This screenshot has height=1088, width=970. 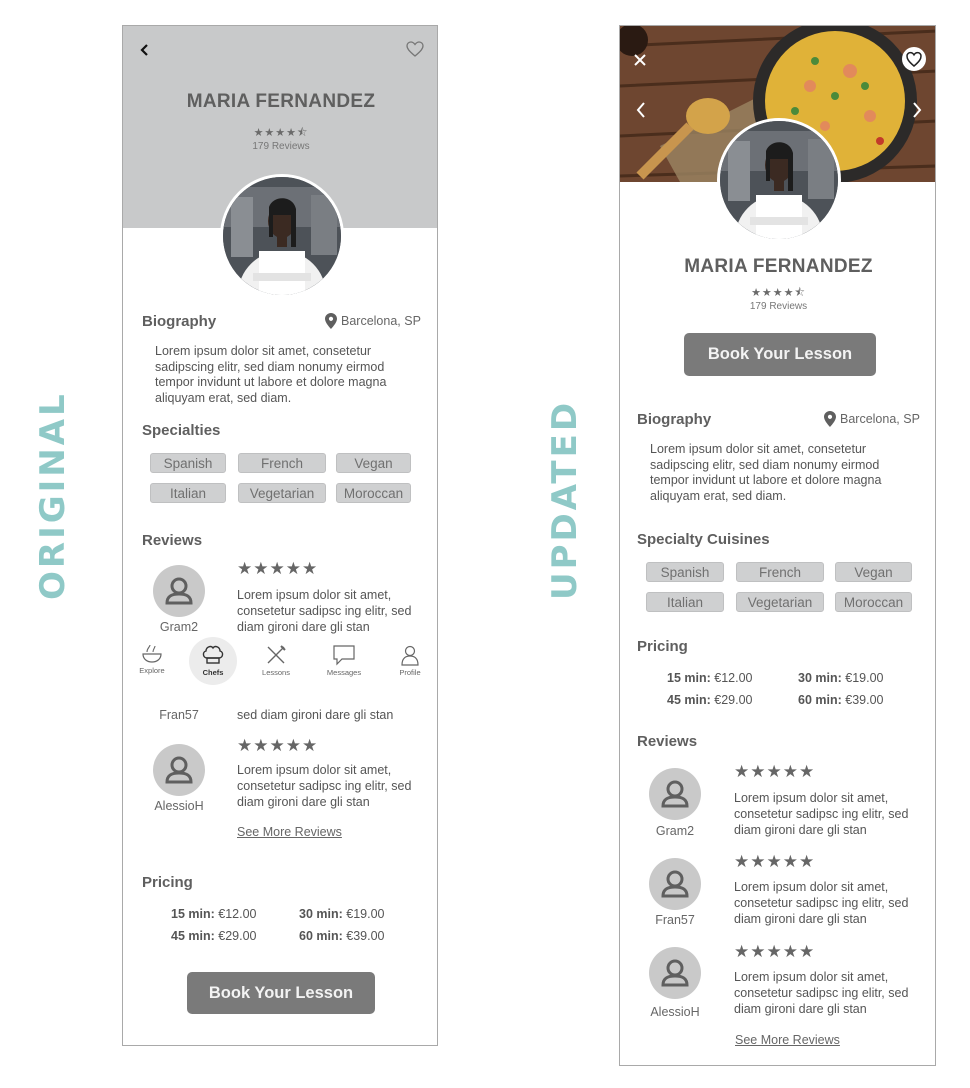 What do you see at coordinates (331, 321) in the screenshot?
I see `map-pin-icon` at bounding box center [331, 321].